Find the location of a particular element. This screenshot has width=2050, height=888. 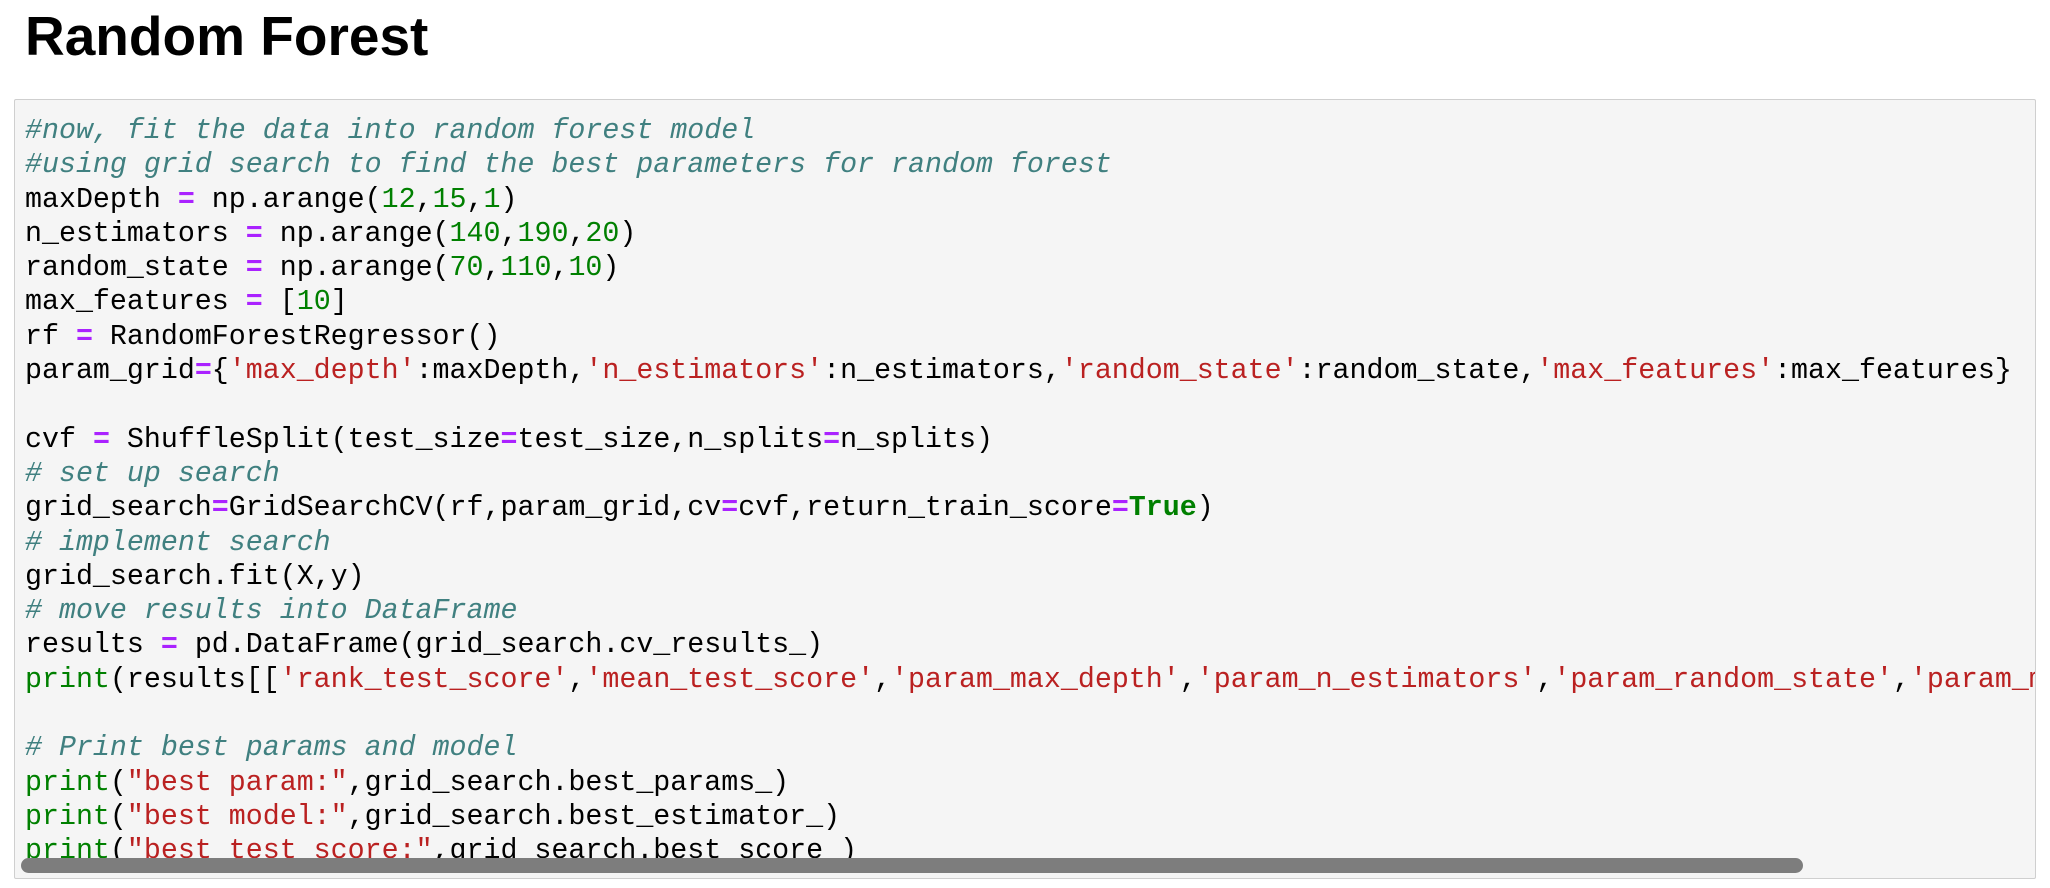

code-token: 12 is located at coordinates (398, 199).